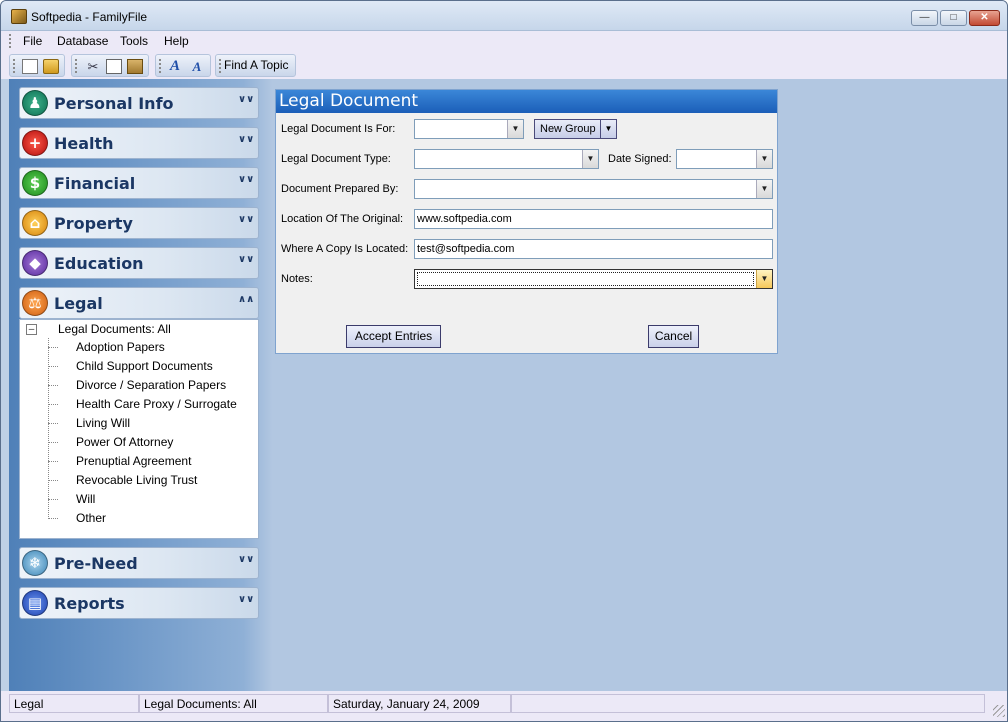 This screenshot has width=1008, height=722. I want to click on section-label: Education, so click(99, 263).